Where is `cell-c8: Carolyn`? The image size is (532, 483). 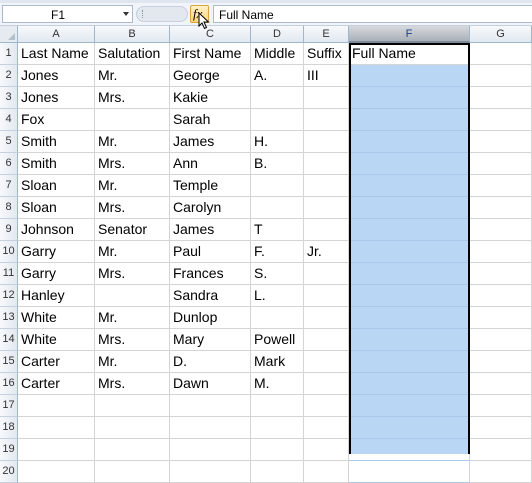 cell-c8: Carolyn is located at coordinates (210, 208).